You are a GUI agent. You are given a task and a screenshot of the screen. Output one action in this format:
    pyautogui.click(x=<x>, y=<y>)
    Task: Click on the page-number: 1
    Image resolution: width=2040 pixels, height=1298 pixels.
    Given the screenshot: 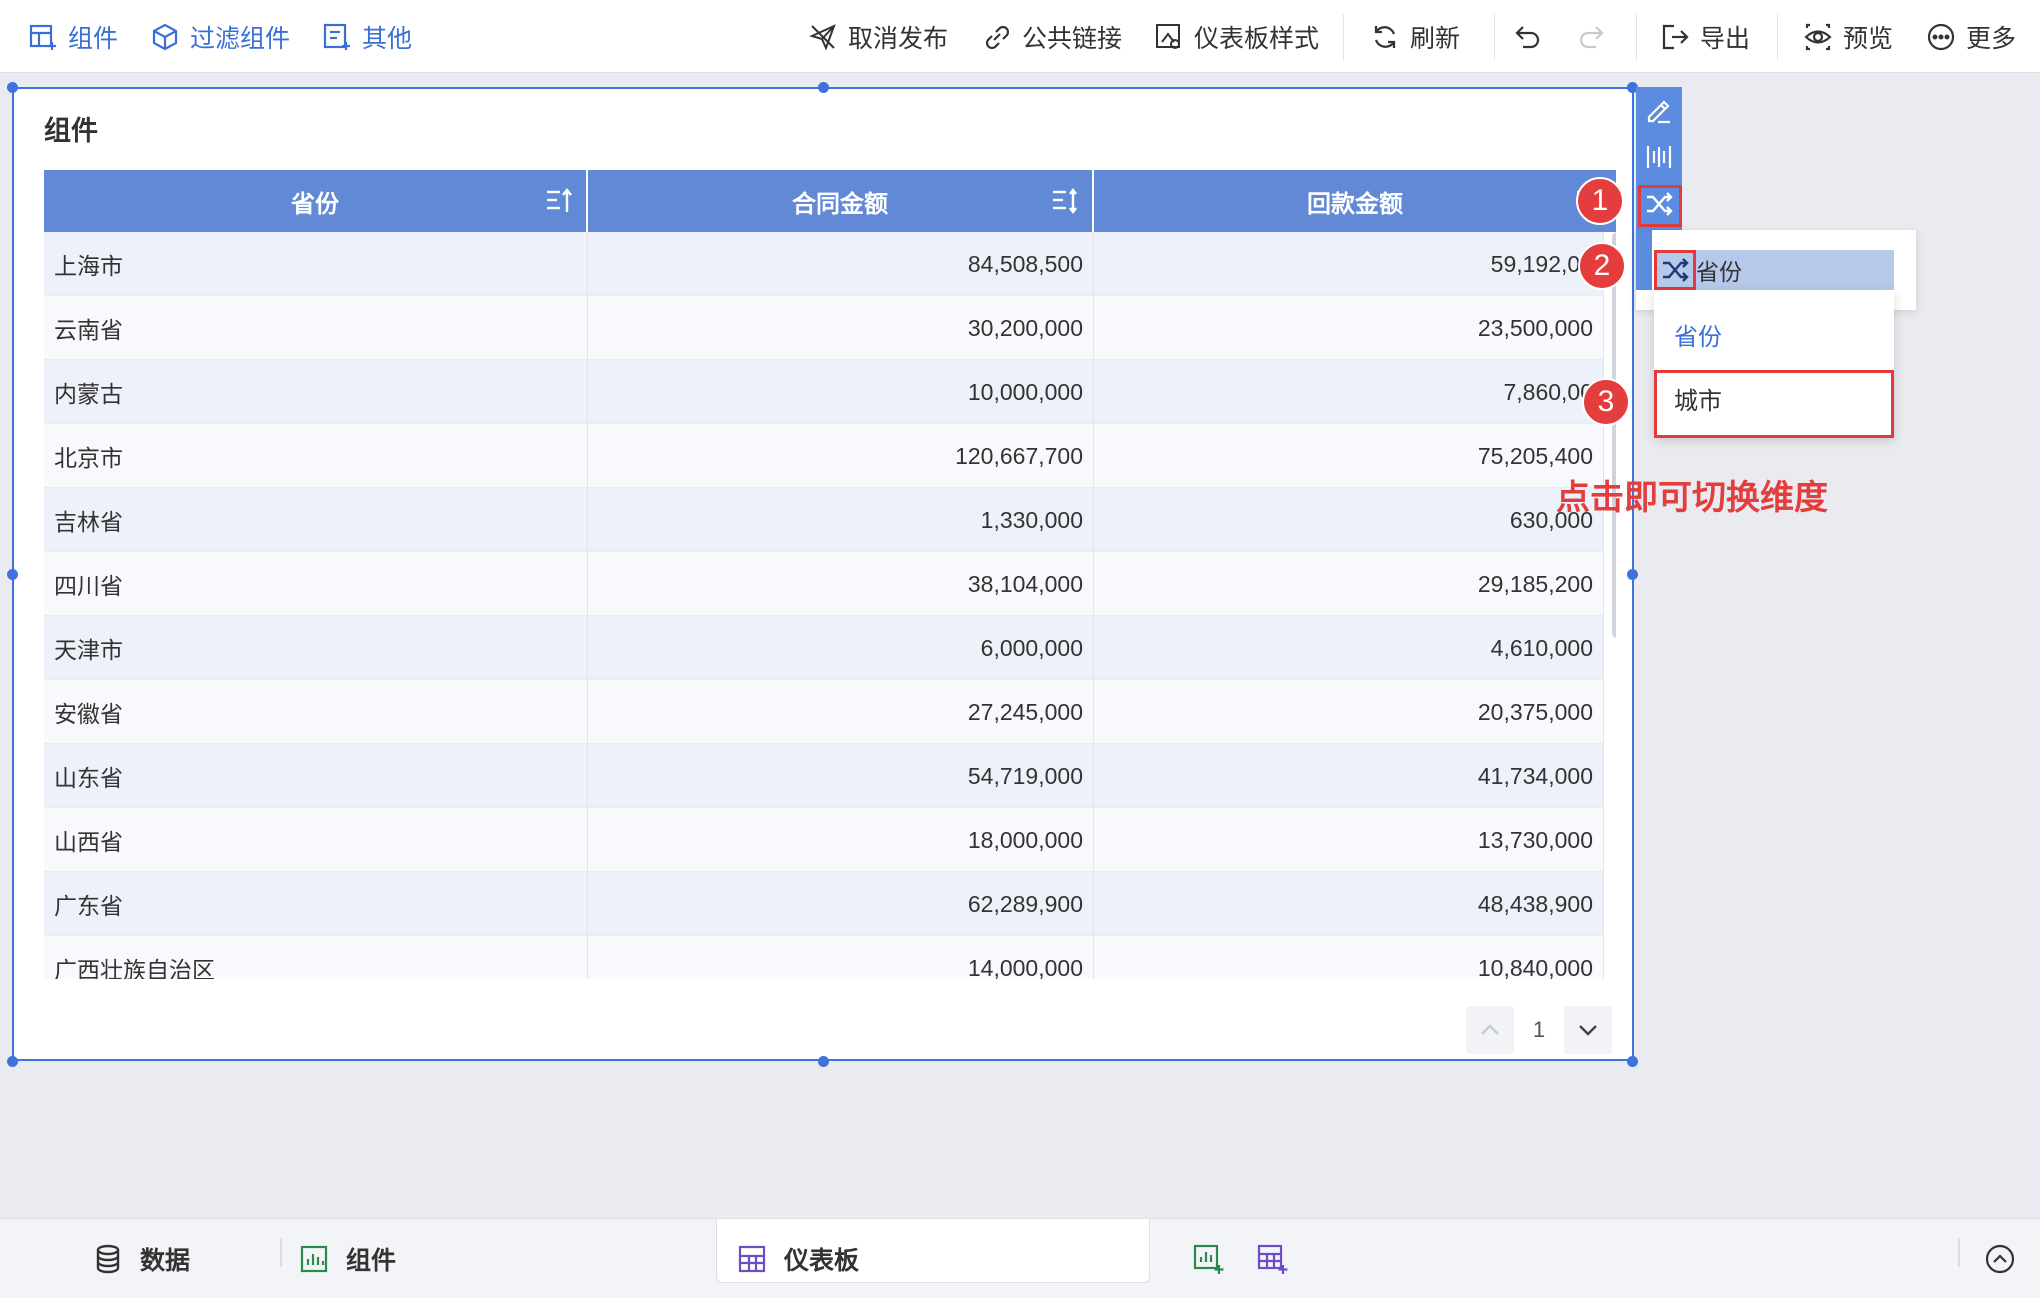 What is the action you would take?
    pyautogui.click(x=1539, y=1029)
    